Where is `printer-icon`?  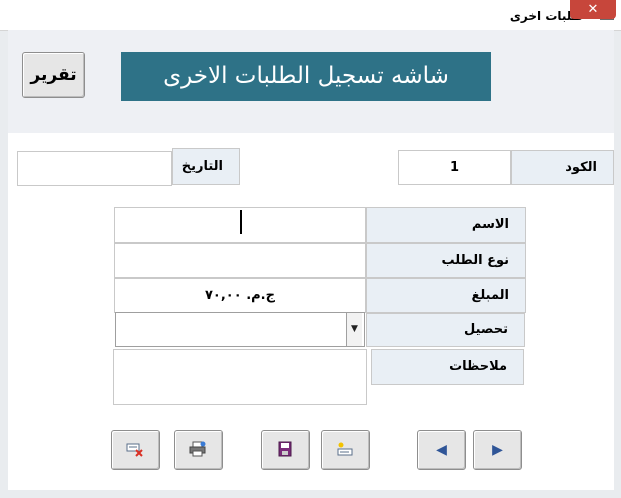 printer-icon is located at coordinates (197, 449).